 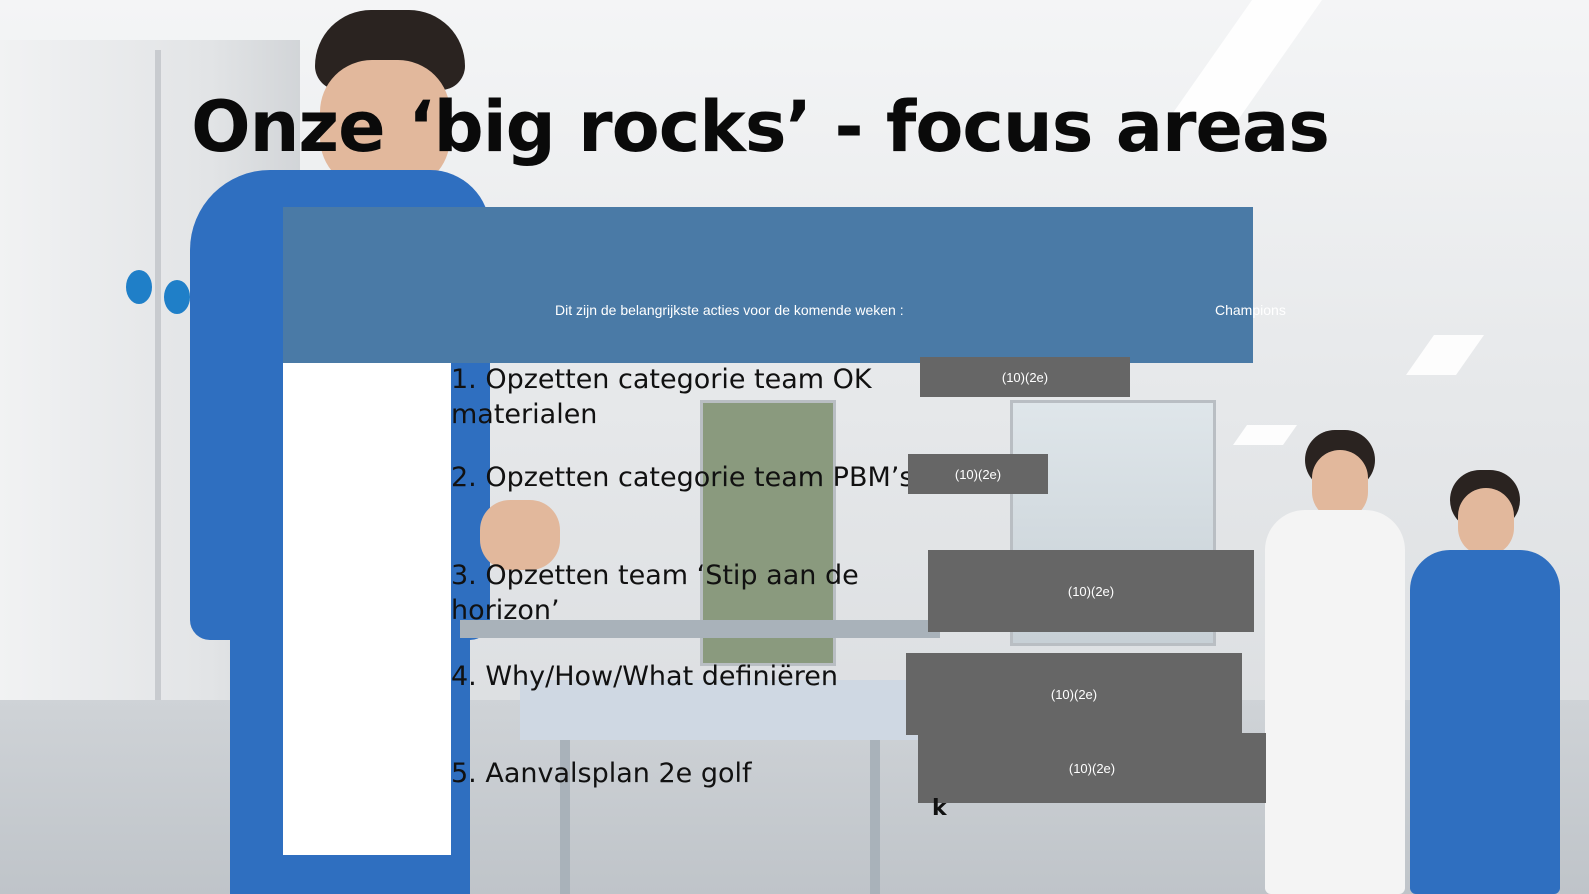 I want to click on champion-badge-3: (10)(2e), so click(x=1091, y=591).